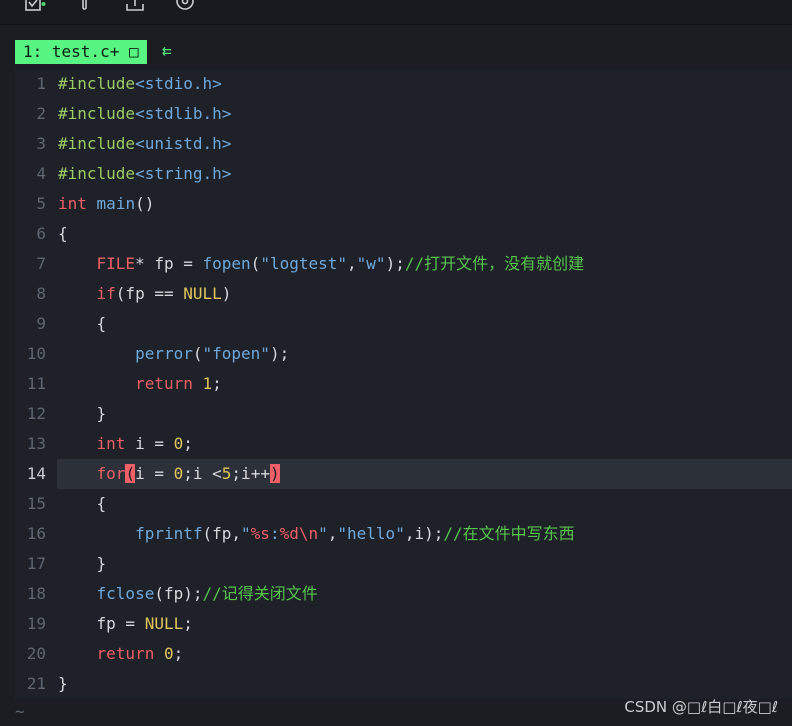 This screenshot has height=726, width=792. I want to click on code-token: <stdio.h>, so click(178, 83).